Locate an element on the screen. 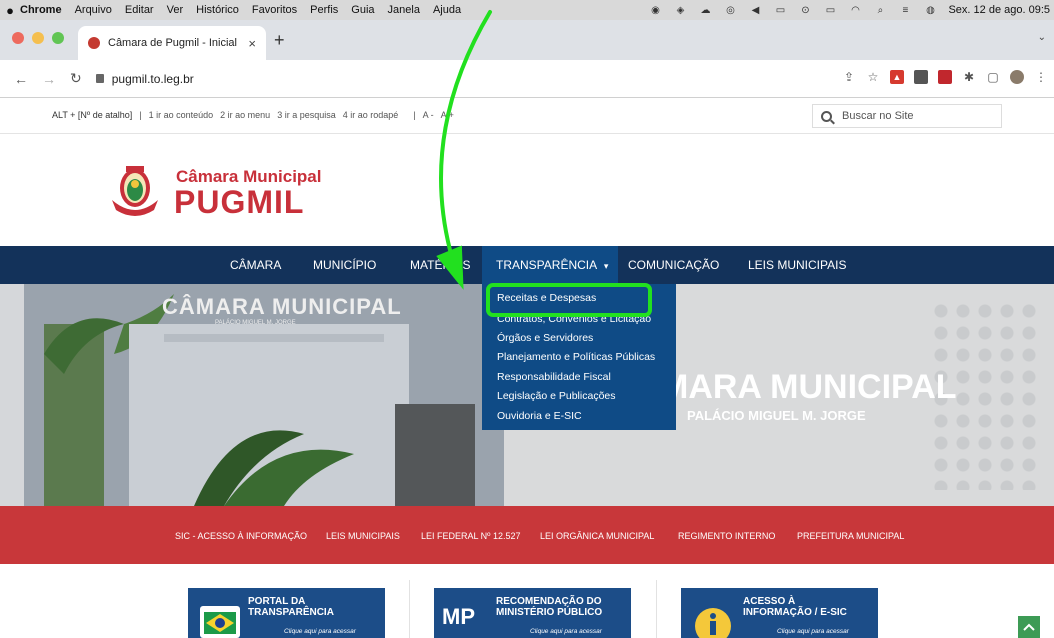  screen-capture-extension-icon is located at coordinates (921, 77).